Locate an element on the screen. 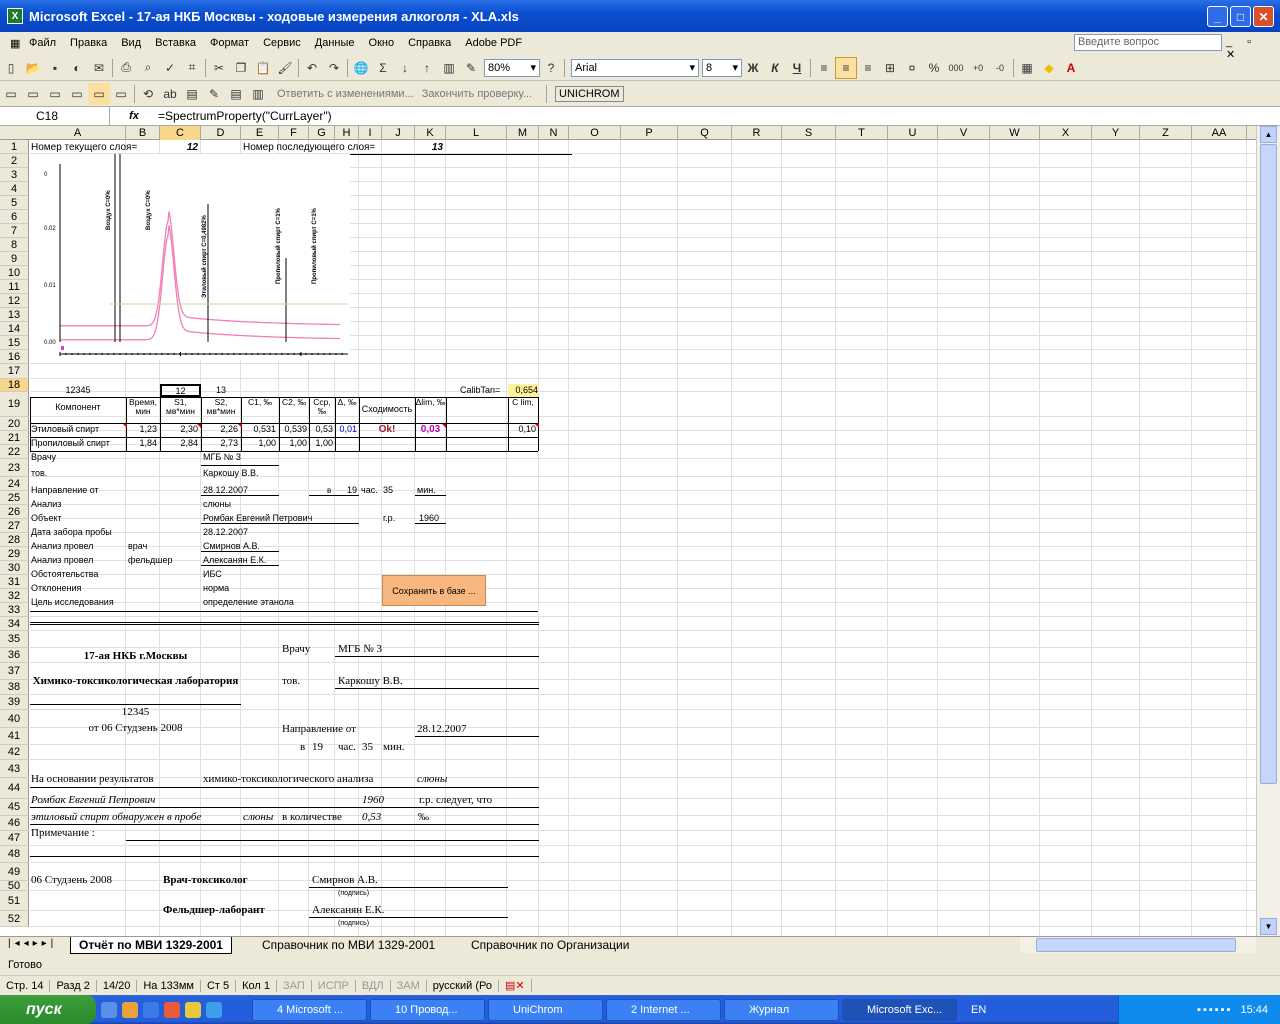 The height and width of the screenshot is (1024, 1280). copy-icon: ❐ is located at coordinates (241, 68).